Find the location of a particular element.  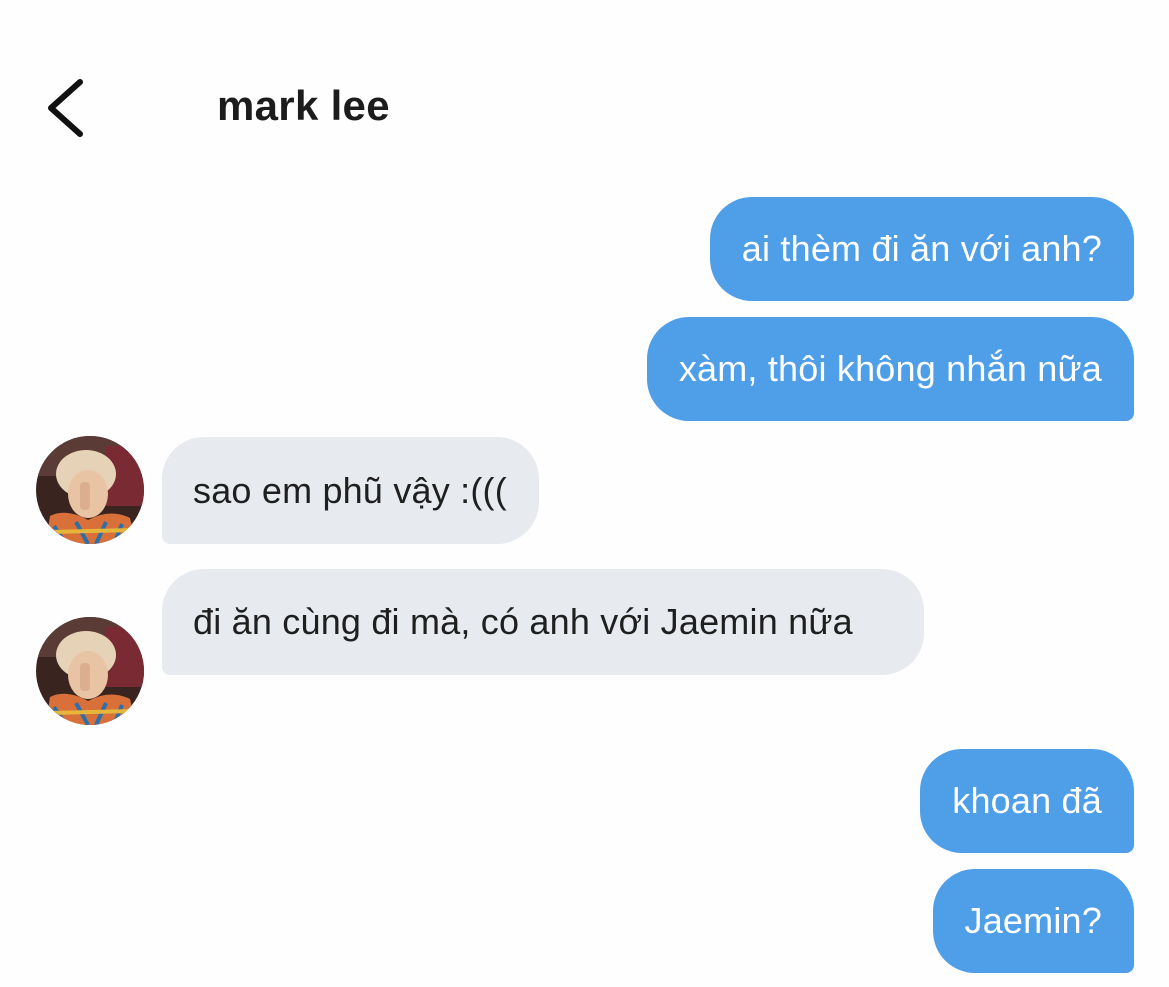

message-bubble-sent: khoan đã is located at coordinates (1027, 801).